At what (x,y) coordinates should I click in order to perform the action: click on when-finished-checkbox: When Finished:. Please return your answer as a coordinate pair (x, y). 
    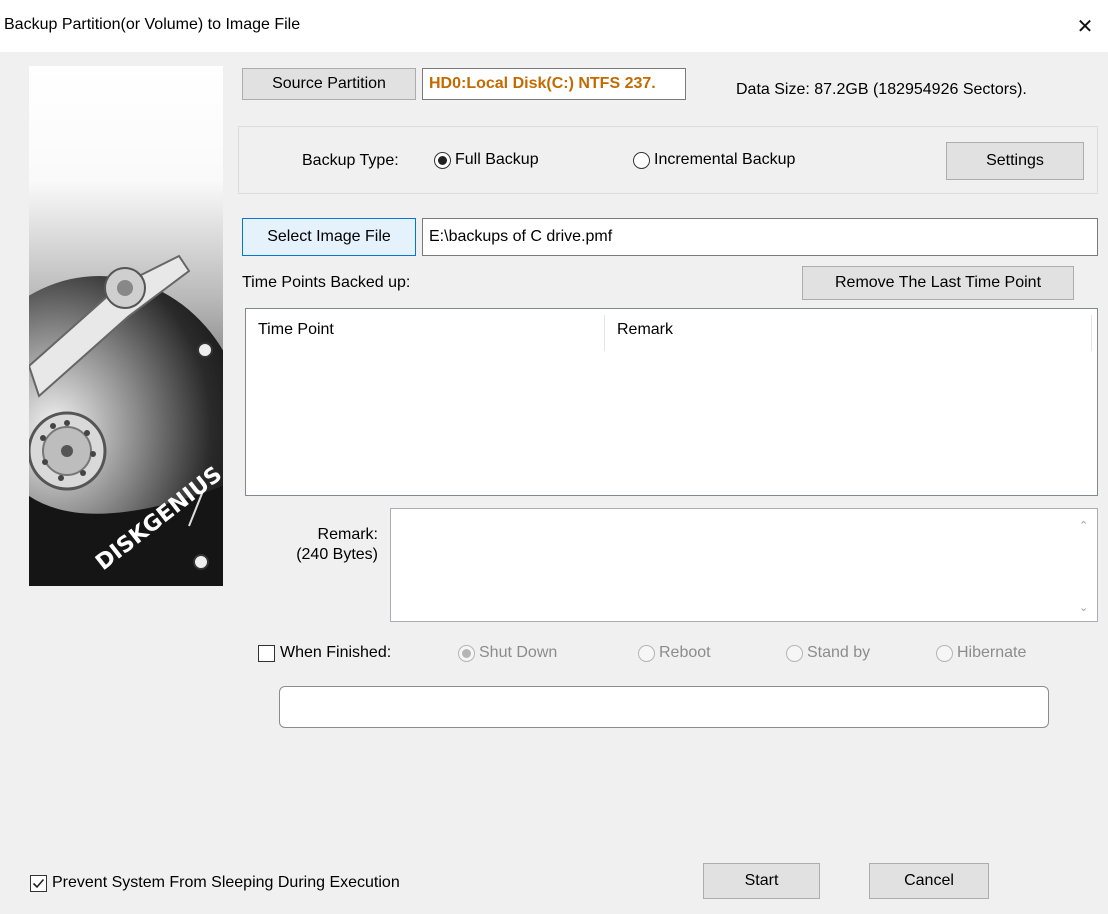
    Looking at the image, I should click on (324, 653).